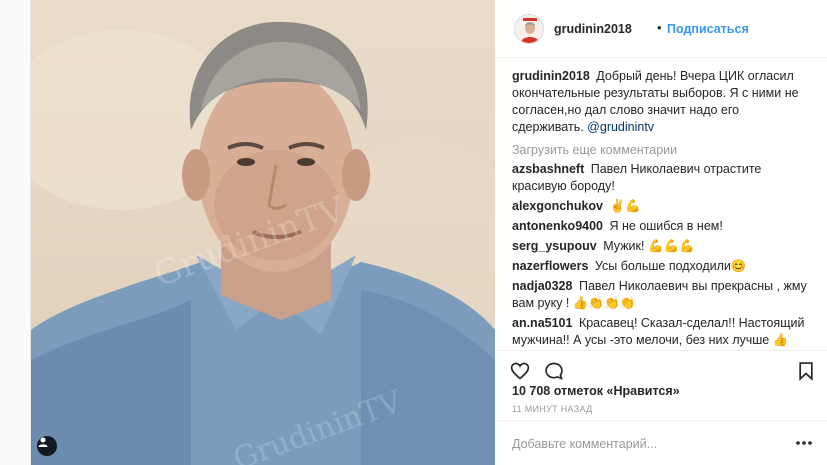  What do you see at coordinates (47, 446) in the screenshot?
I see `user-tag-icon` at bounding box center [47, 446].